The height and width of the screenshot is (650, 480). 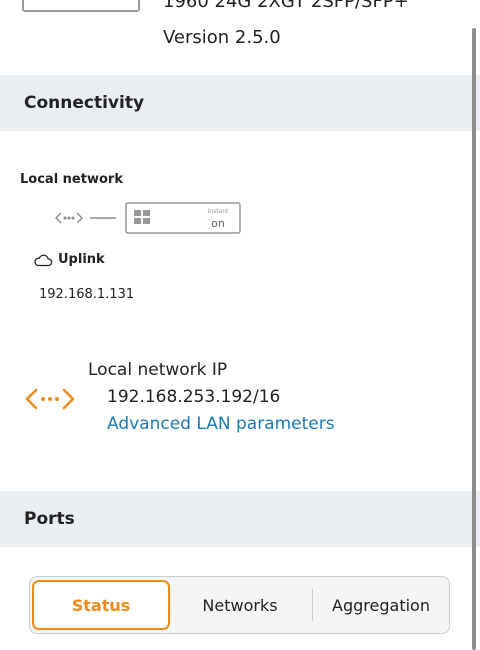 What do you see at coordinates (50, 399) in the screenshot?
I see `local-network-icon` at bounding box center [50, 399].